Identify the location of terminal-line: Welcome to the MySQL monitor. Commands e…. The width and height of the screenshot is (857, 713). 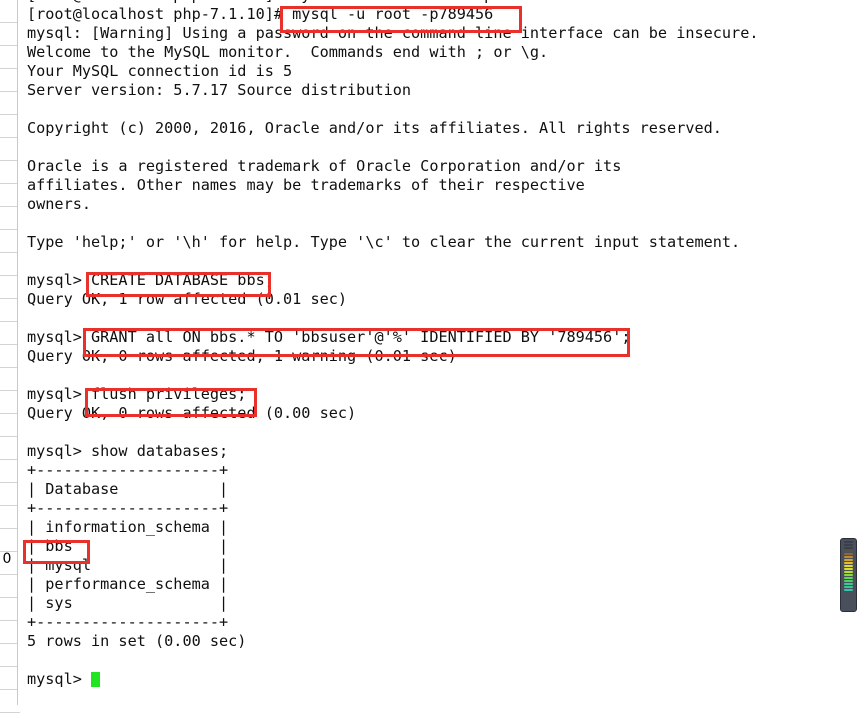
(288, 52).